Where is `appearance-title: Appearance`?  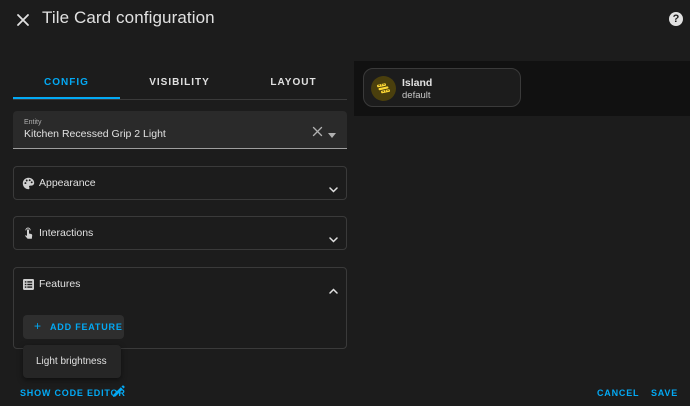
appearance-title: Appearance is located at coordinates (67, 183).